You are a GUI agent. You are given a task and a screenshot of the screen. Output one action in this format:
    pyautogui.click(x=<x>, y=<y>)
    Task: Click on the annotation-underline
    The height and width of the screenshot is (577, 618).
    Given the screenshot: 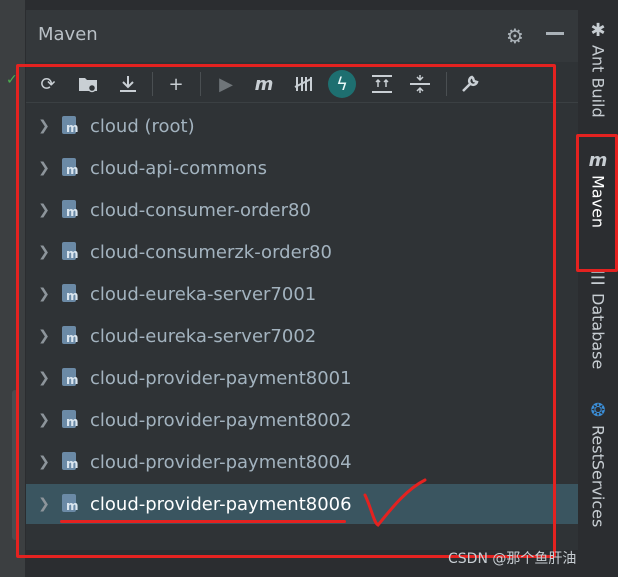 What is the action you would take?
    pyautogui.click(x=203, y=521)
    